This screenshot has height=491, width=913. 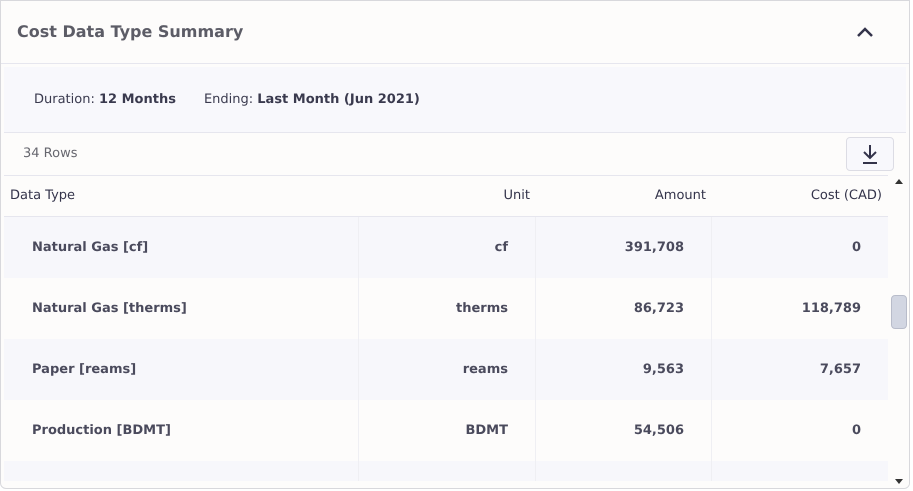 What do you see at coordinates (865, 32) in the screenshot?
I see `chevron-up-icon` at bounding box center [865, 32].